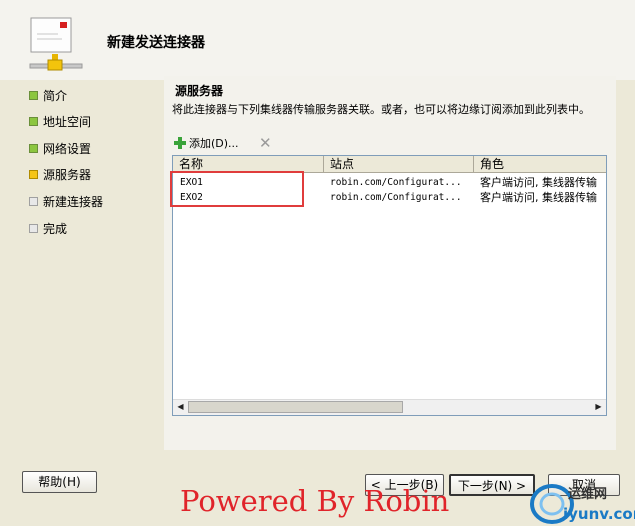  What do you see at coordinates (180, 143) in the screenshot?
I see `plus-icon` at bounding box center [180, 143].